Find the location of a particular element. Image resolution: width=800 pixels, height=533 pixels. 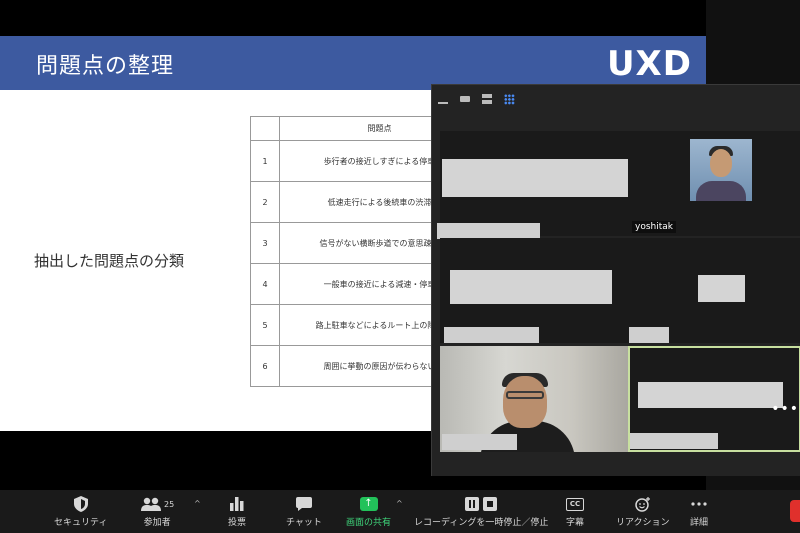

more-button: 詳細 is located at coordinates (699, 512).